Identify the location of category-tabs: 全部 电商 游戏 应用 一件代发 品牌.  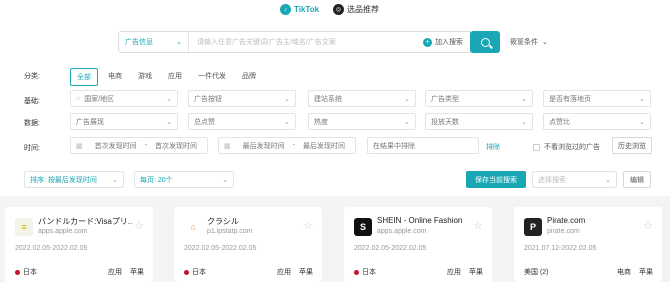
(166, 77).